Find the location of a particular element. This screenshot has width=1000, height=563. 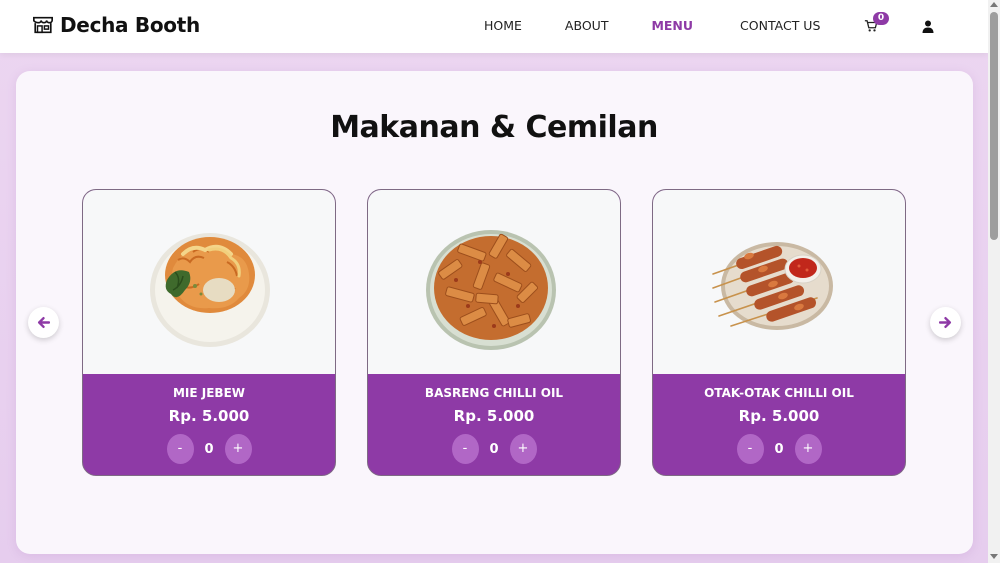

nav-about: ABOUT is located at coordinates (587, 25).